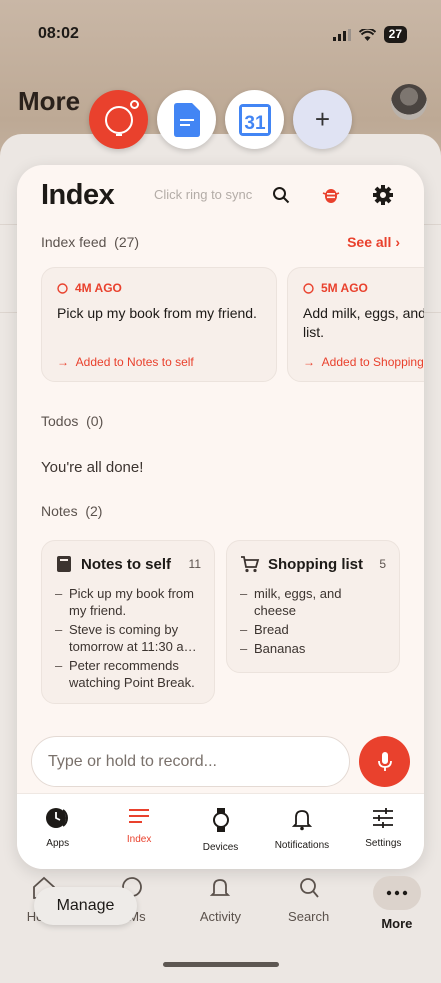 The width and height of the screenshot is (441, 983). I want to click on docs-icon, so click(186, 119).